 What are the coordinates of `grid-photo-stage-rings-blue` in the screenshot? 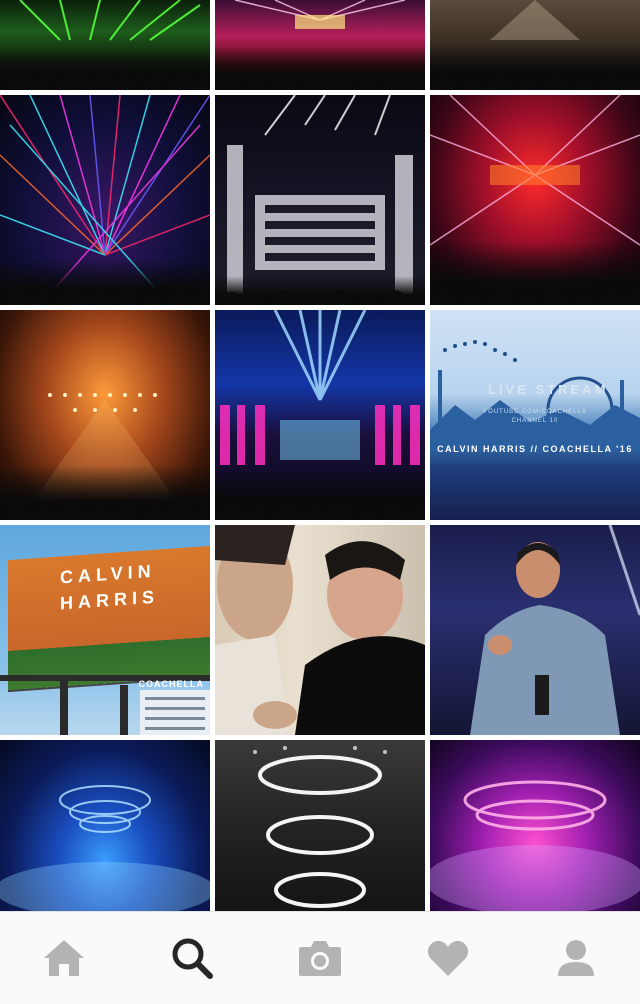 It's located at (105, 826).